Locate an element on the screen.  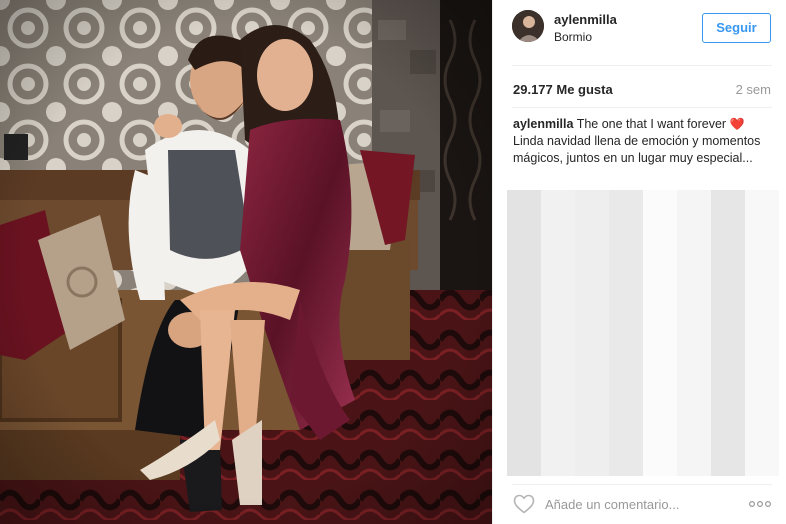
post-username: aylenmilla is located at coordinates (585, 19).